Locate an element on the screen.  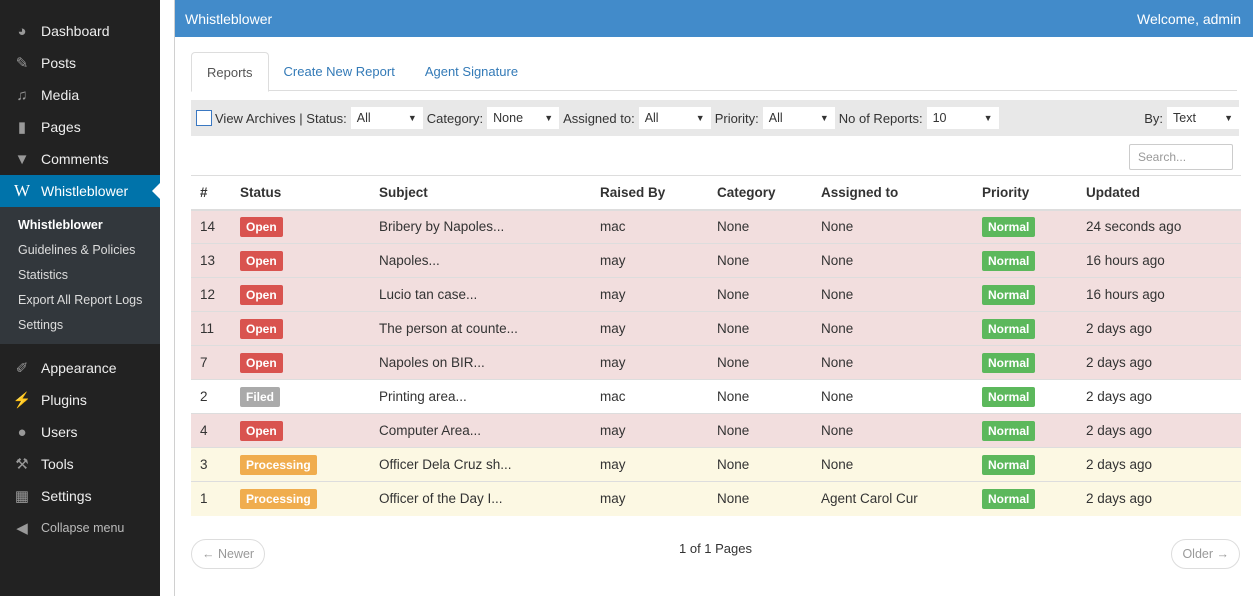
category-select: None ▼ is located at coordinates (523, 118).